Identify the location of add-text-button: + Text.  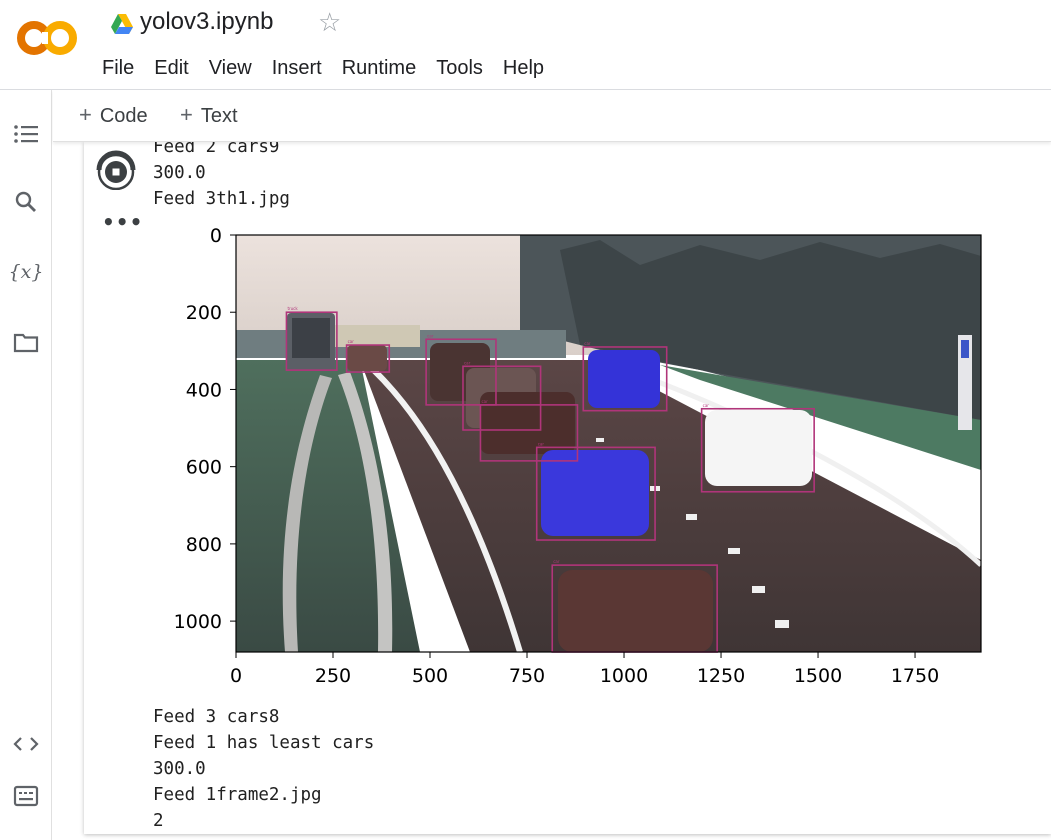
(209, 115).